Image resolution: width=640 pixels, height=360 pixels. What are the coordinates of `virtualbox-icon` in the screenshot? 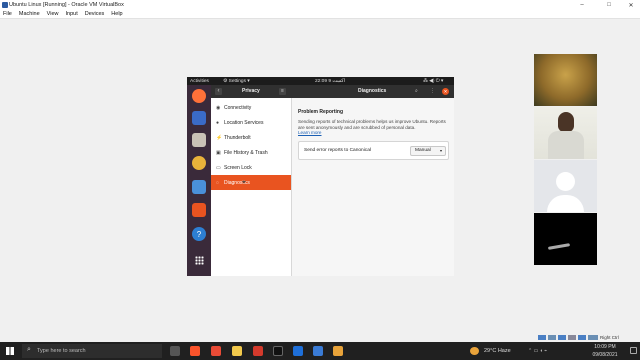 It's located at (5, 5).